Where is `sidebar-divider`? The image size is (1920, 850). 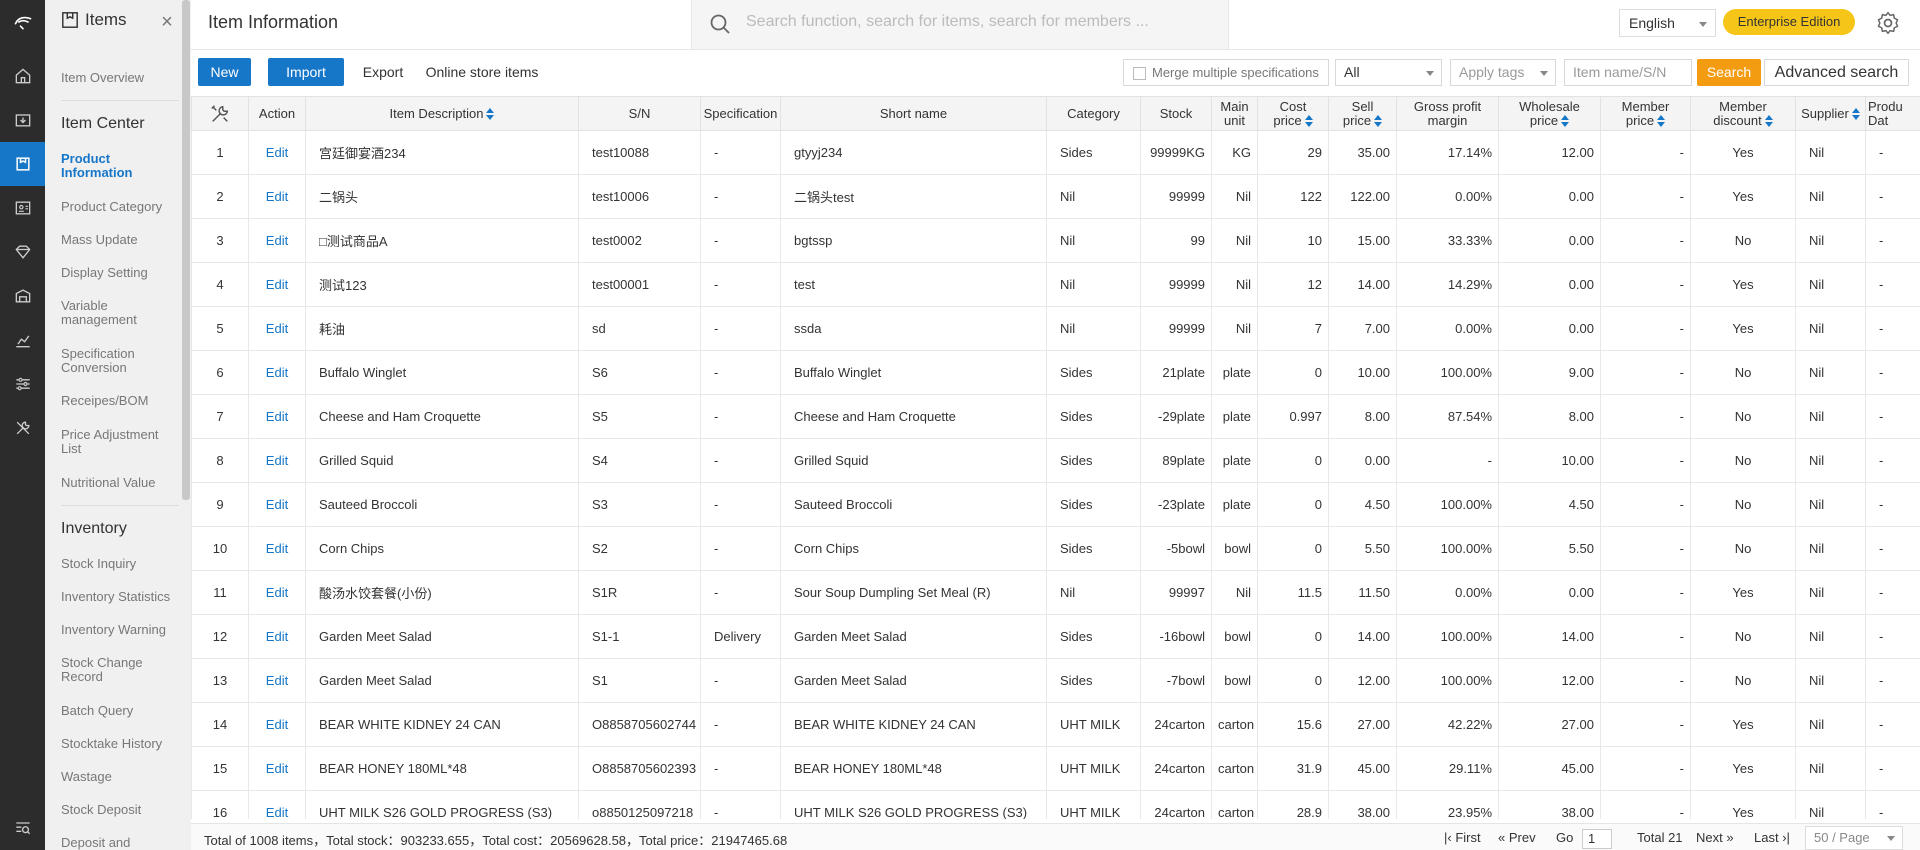
sidebar-divider is located at coordinates (120, 505).